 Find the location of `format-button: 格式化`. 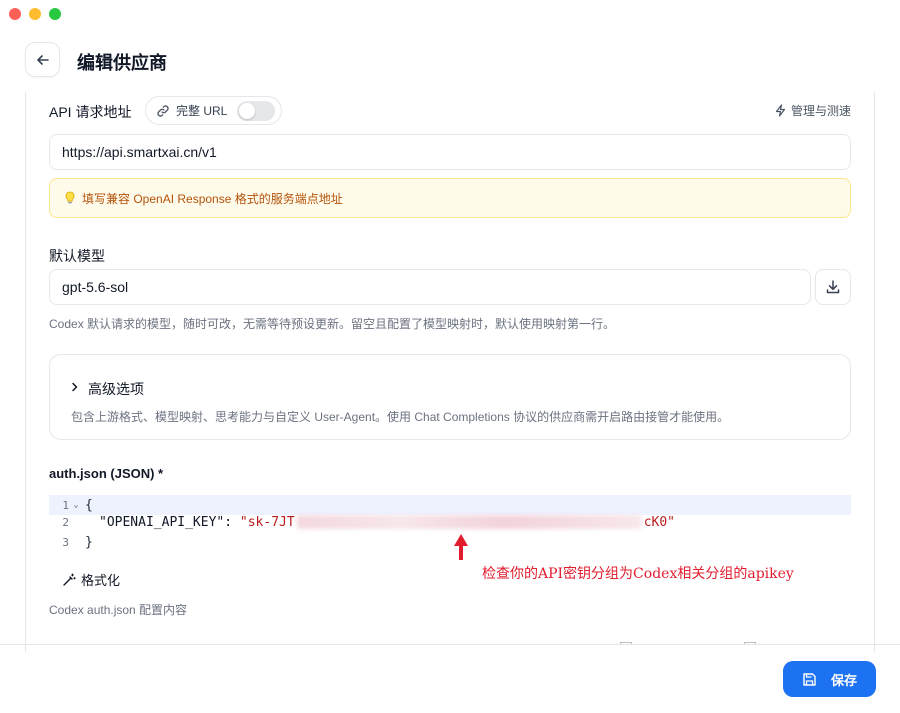

format-button: 格式化 is located at coordinates (91, 579).